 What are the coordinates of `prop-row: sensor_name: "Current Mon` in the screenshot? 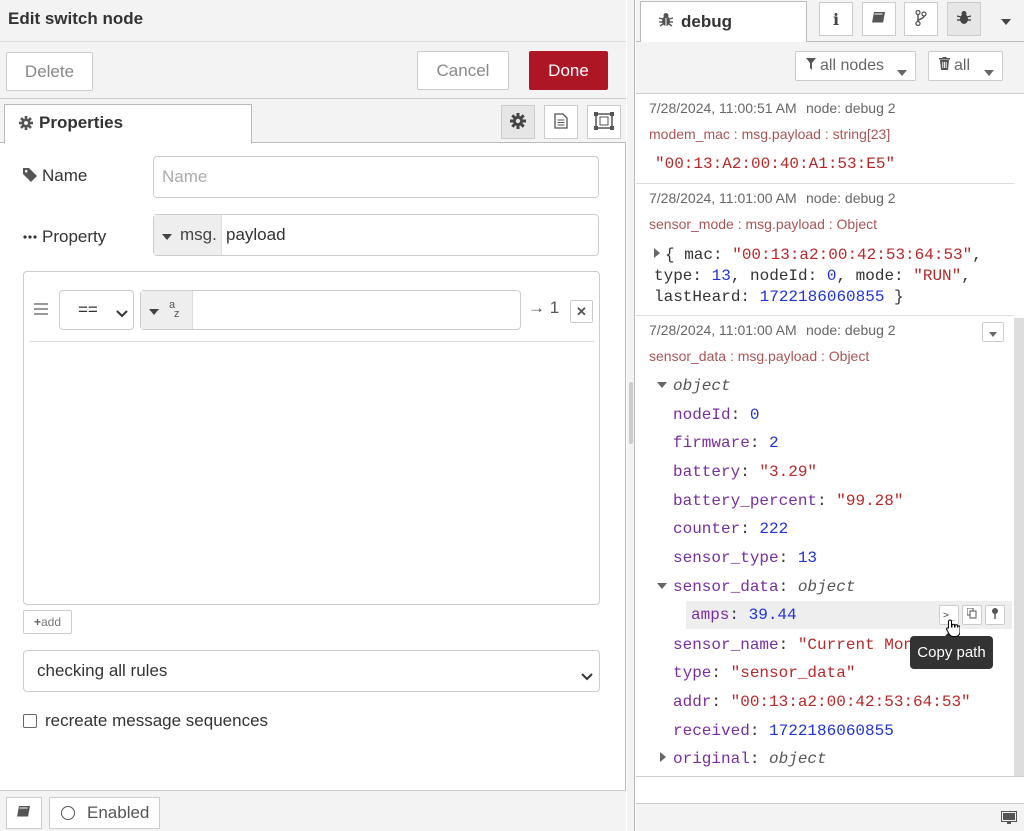 It's located at (793, 645).